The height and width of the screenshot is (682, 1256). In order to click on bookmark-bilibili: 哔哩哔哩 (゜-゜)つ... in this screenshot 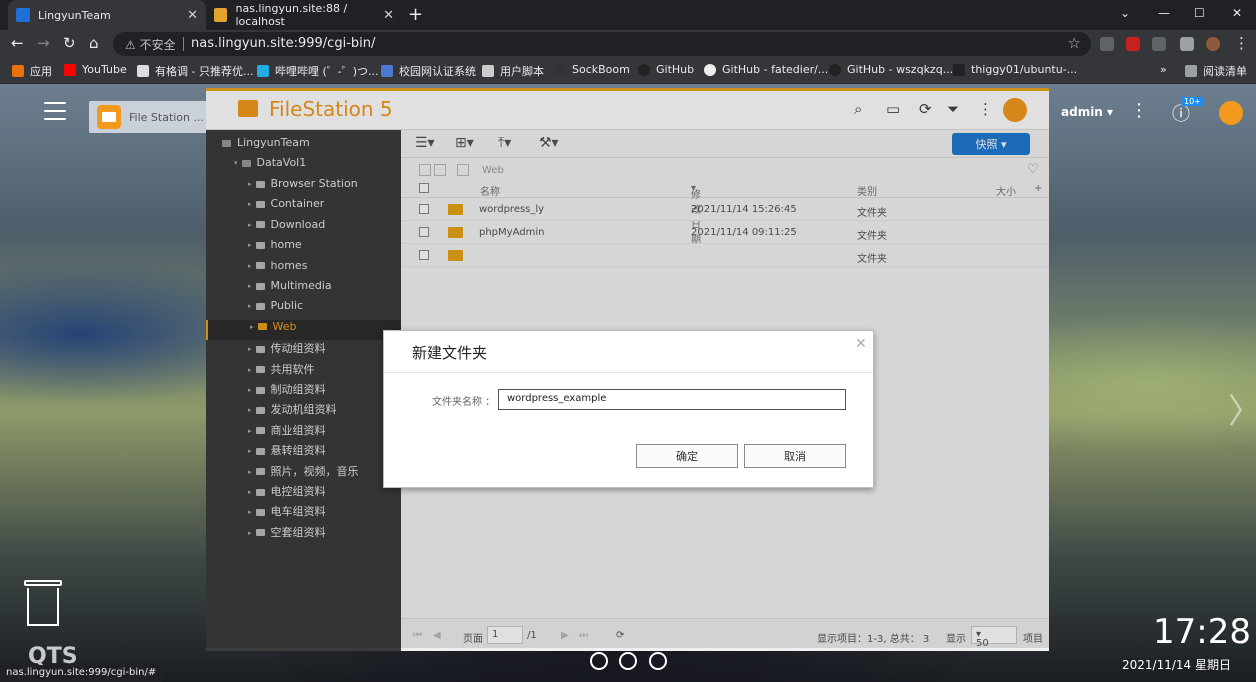, I will do `click(318, 71)`.